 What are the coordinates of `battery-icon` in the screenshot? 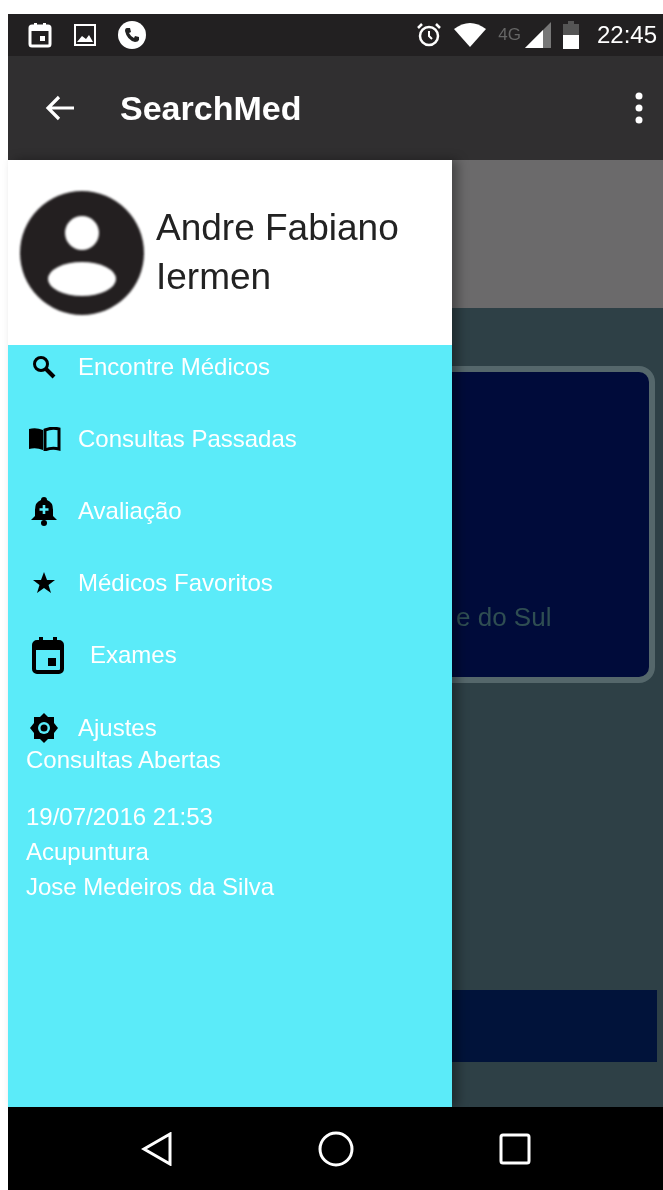 It's located at (570, 35).